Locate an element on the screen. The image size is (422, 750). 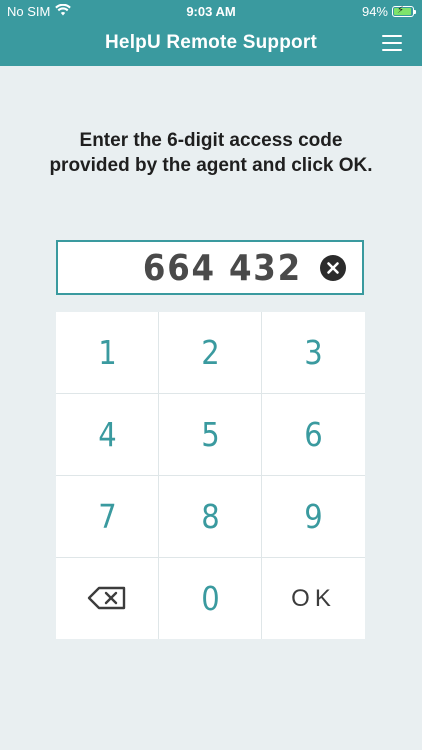
backspace-icon is located at coordinates (107, 598).